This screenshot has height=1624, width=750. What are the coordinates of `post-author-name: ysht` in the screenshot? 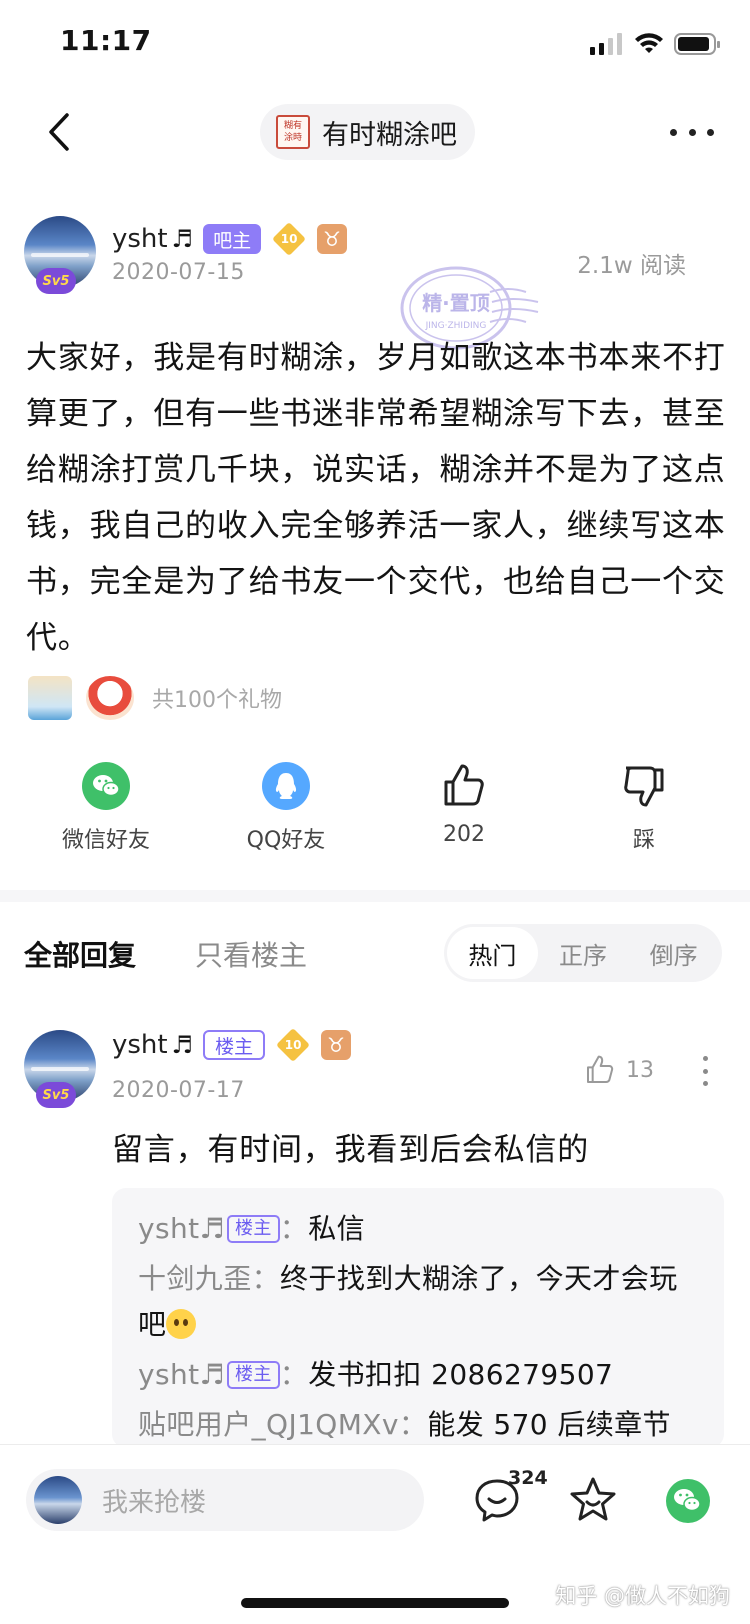 It's located at (140, 239).